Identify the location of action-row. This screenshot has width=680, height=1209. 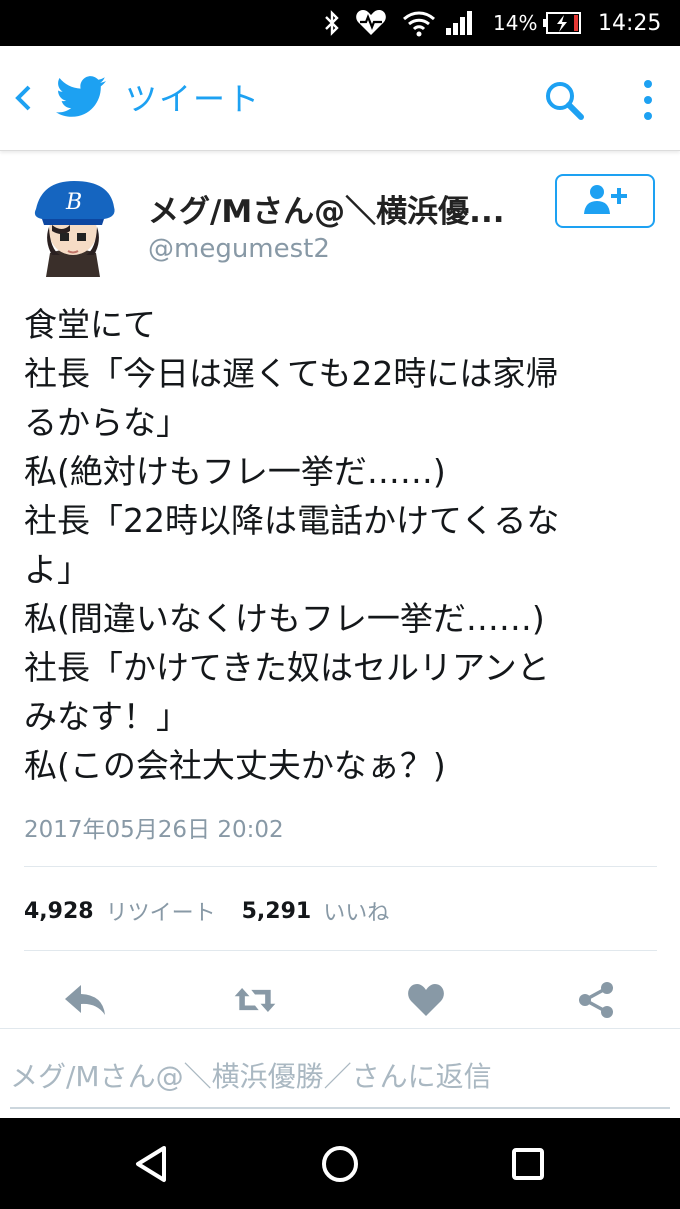
(340, 999).